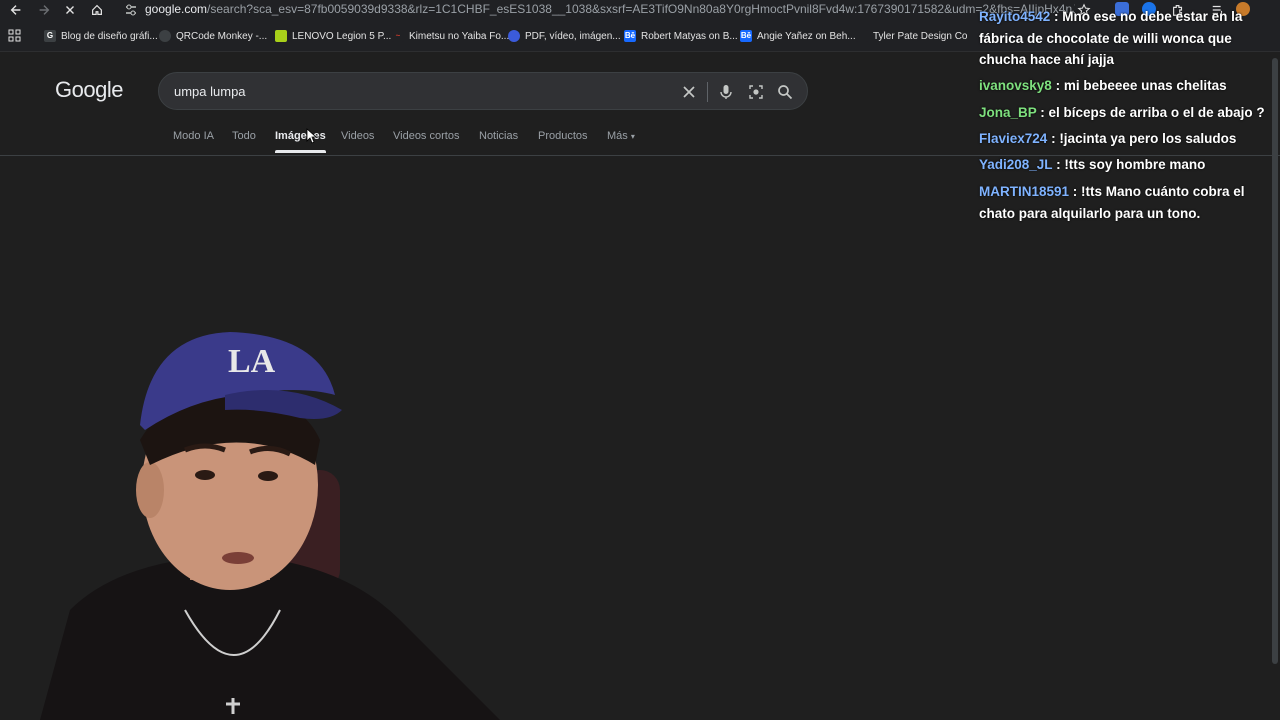 Image resolution: width=1280 pixels, height=720 pixels. I want to click on clear-search-icon, so click(689, 92).